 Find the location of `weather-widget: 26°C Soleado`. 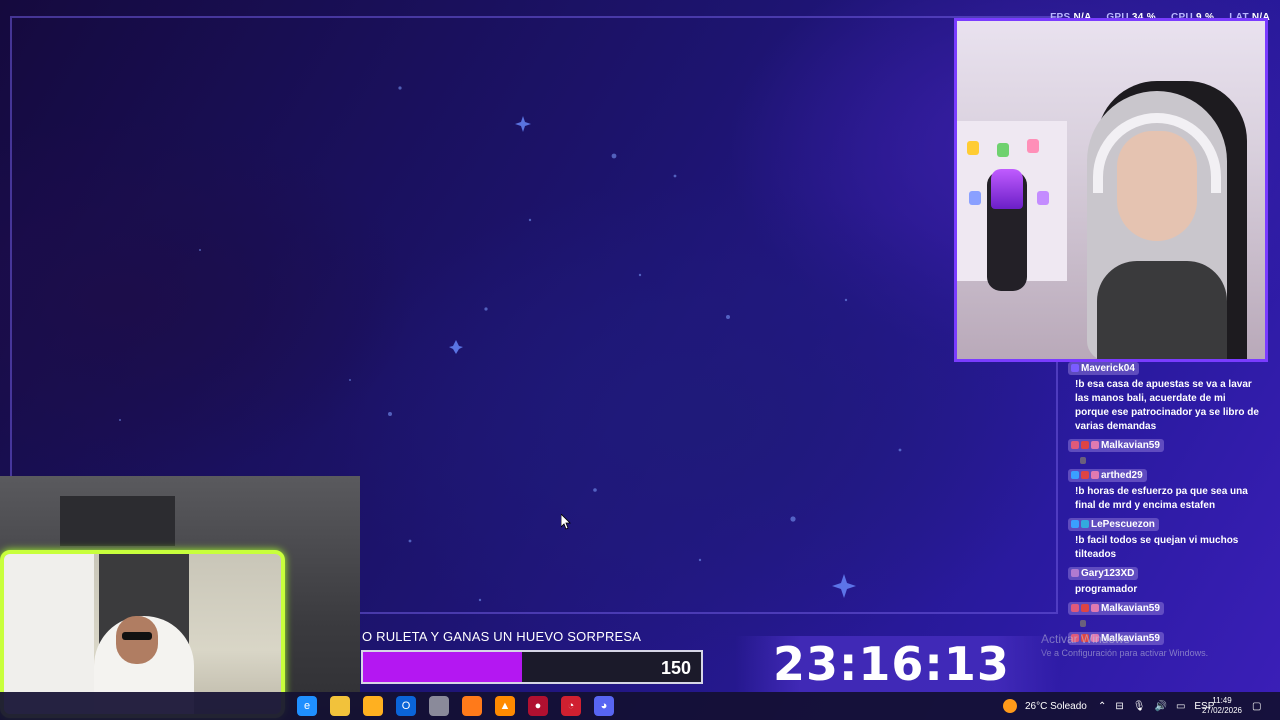

weather-widget: 26°C Soleado is located at coordinates (1045, 706).